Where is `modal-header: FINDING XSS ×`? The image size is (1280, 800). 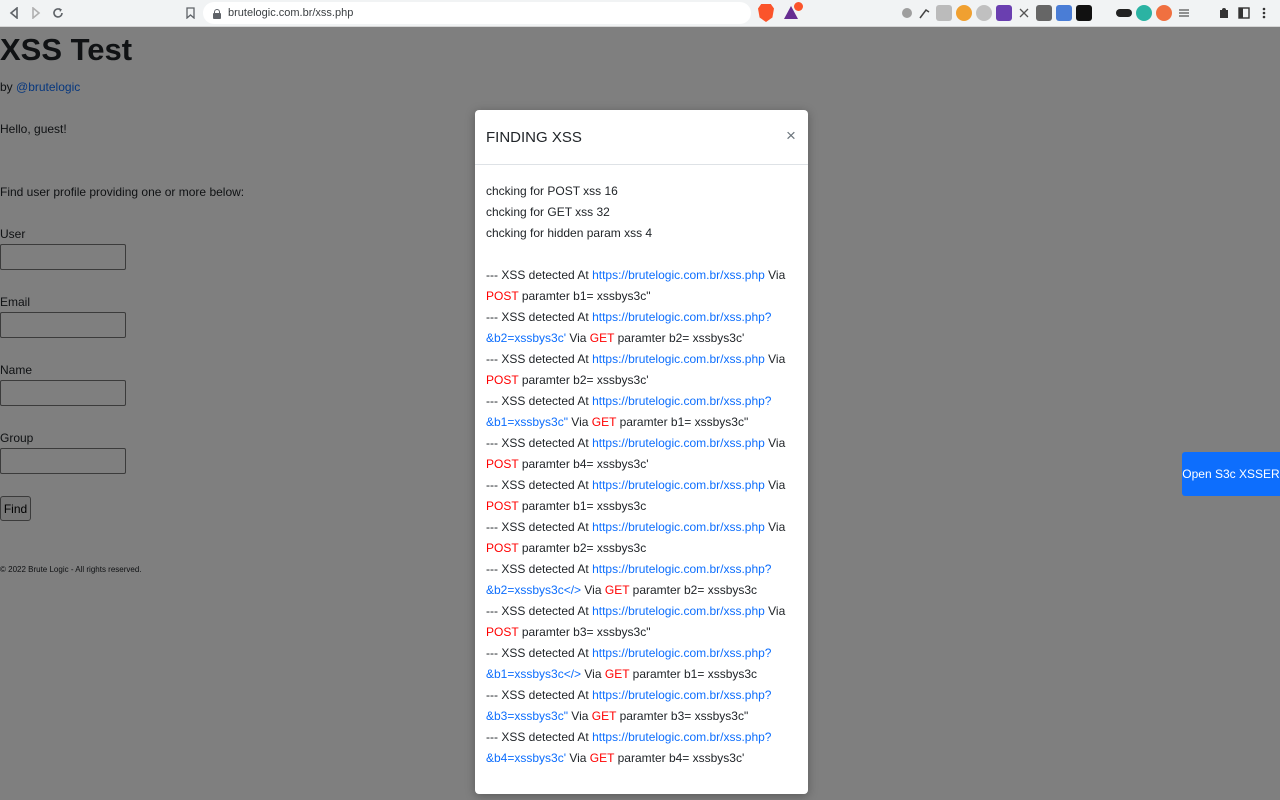
modal-header: FINDING XSS × is located at coordinates (641, 137).